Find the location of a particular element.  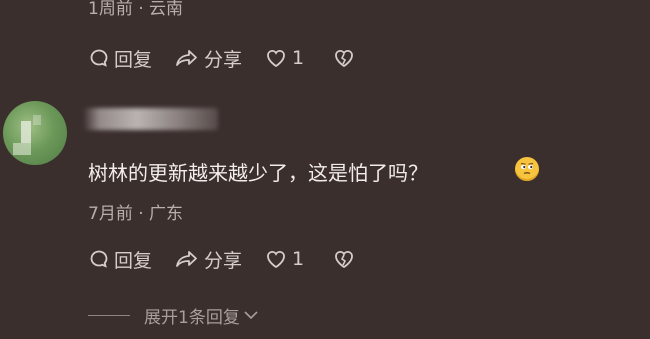

comment-meta: 7月前 · 广东 is located at coordinates (136, 214).